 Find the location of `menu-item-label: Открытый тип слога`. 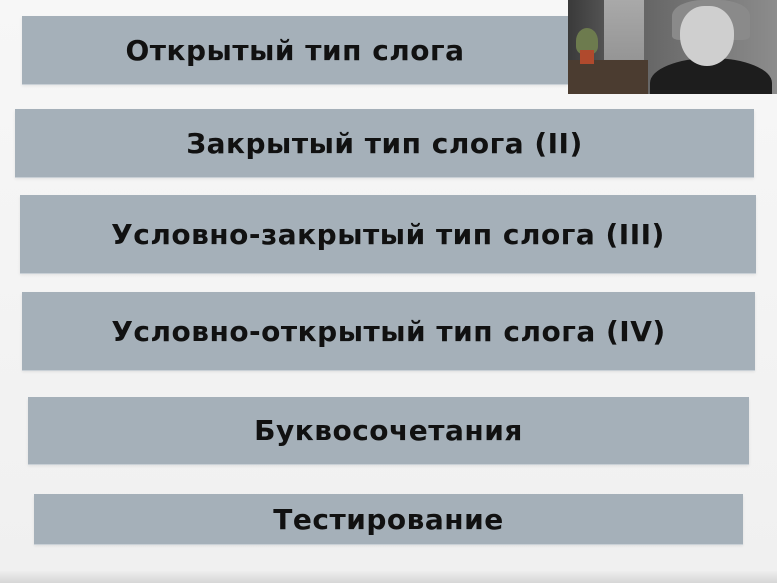

menu-item-label: Открытый тип слога is located at coordinates (295, 50).